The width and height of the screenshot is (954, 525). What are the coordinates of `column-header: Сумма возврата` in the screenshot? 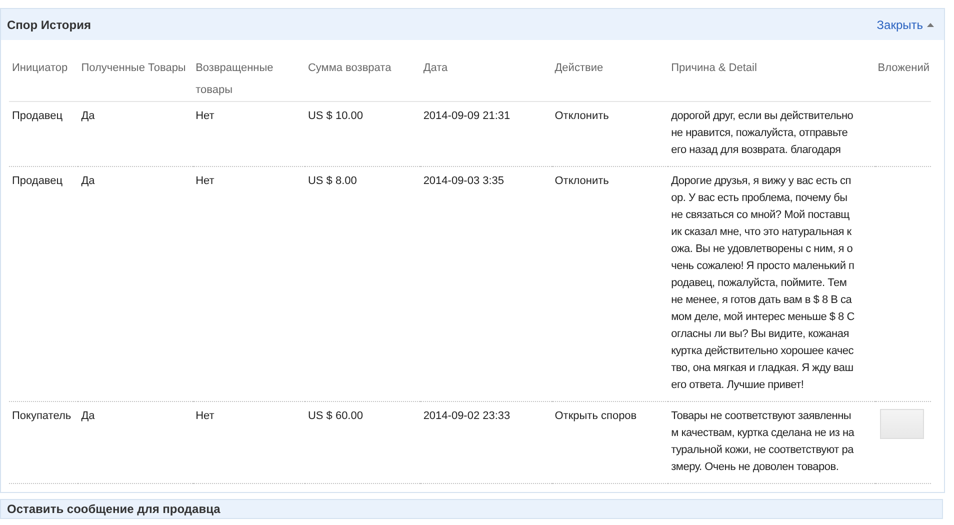 It's located at (362, 75).